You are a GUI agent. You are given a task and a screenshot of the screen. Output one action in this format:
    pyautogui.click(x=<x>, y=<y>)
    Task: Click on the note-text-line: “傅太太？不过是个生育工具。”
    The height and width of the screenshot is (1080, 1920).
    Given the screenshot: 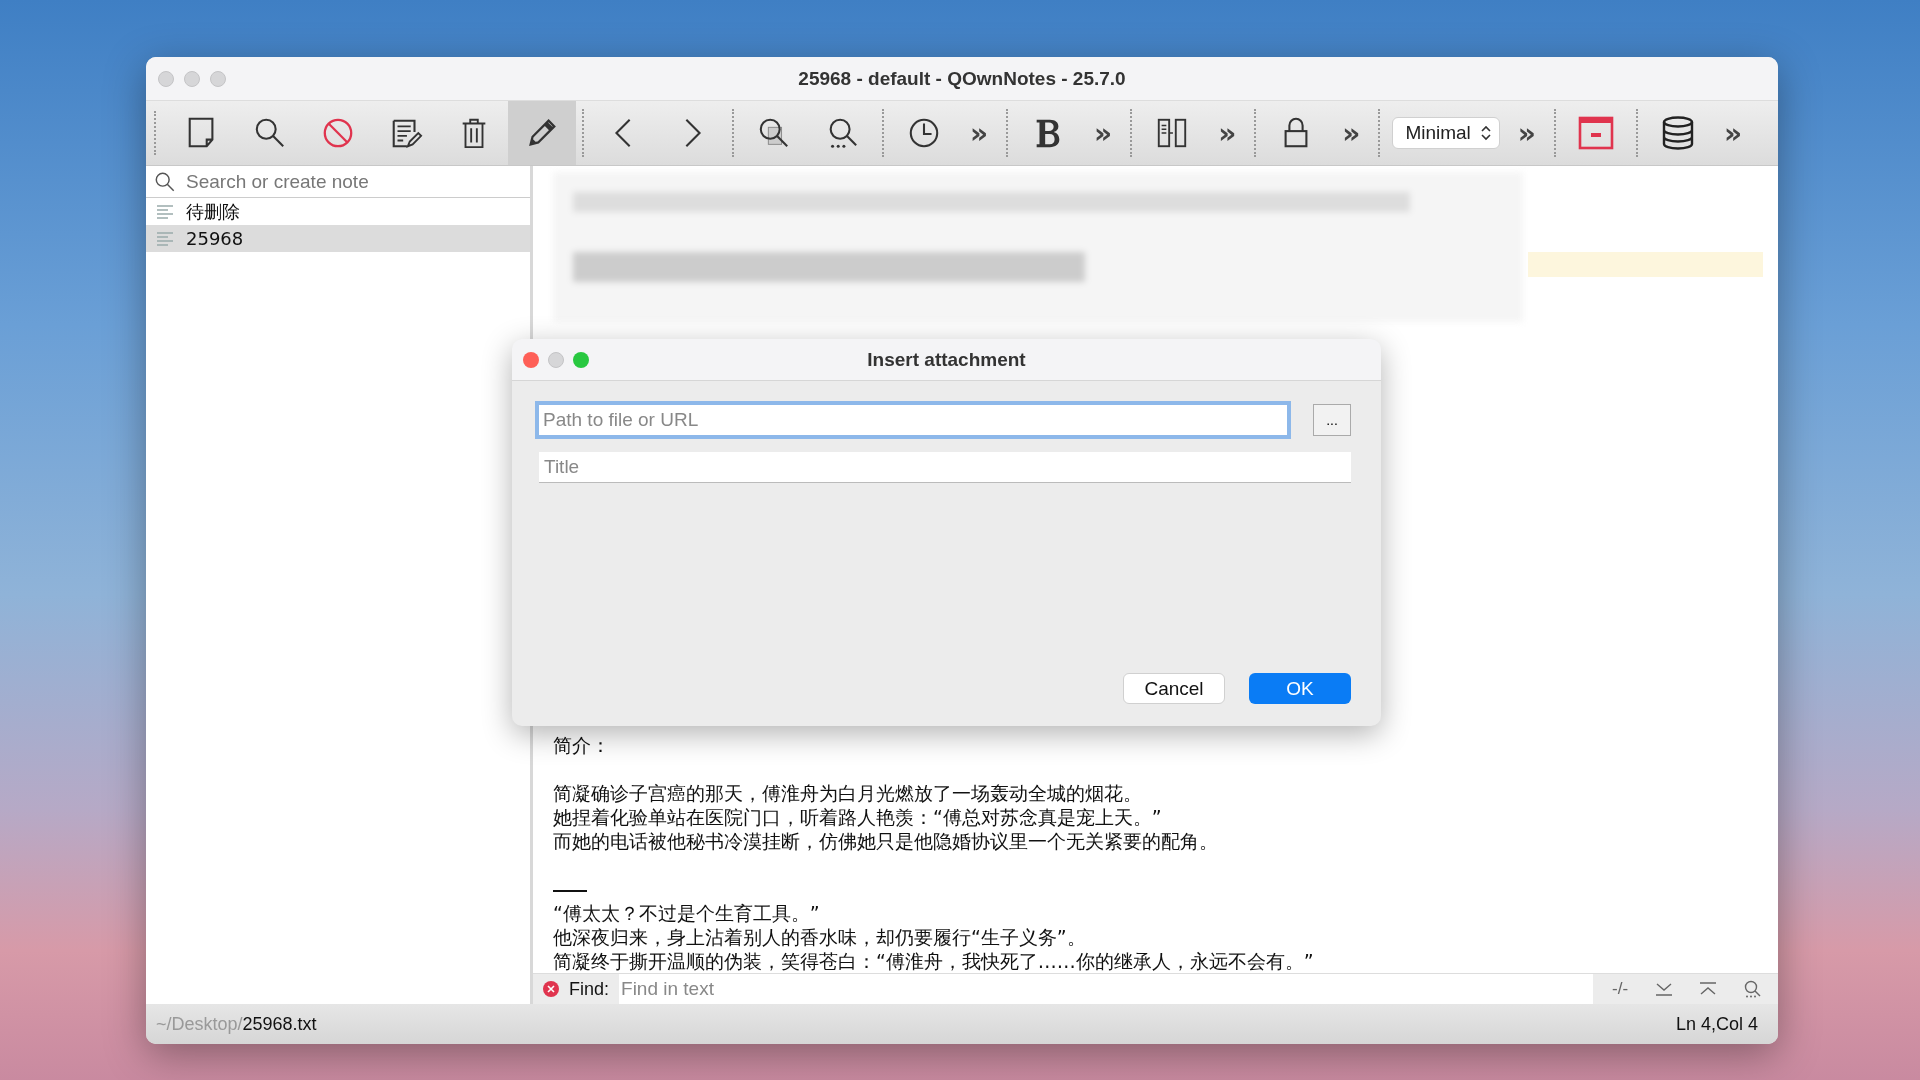 What is the action you would take?
    pyautogui.click(x=687, y=913)
    